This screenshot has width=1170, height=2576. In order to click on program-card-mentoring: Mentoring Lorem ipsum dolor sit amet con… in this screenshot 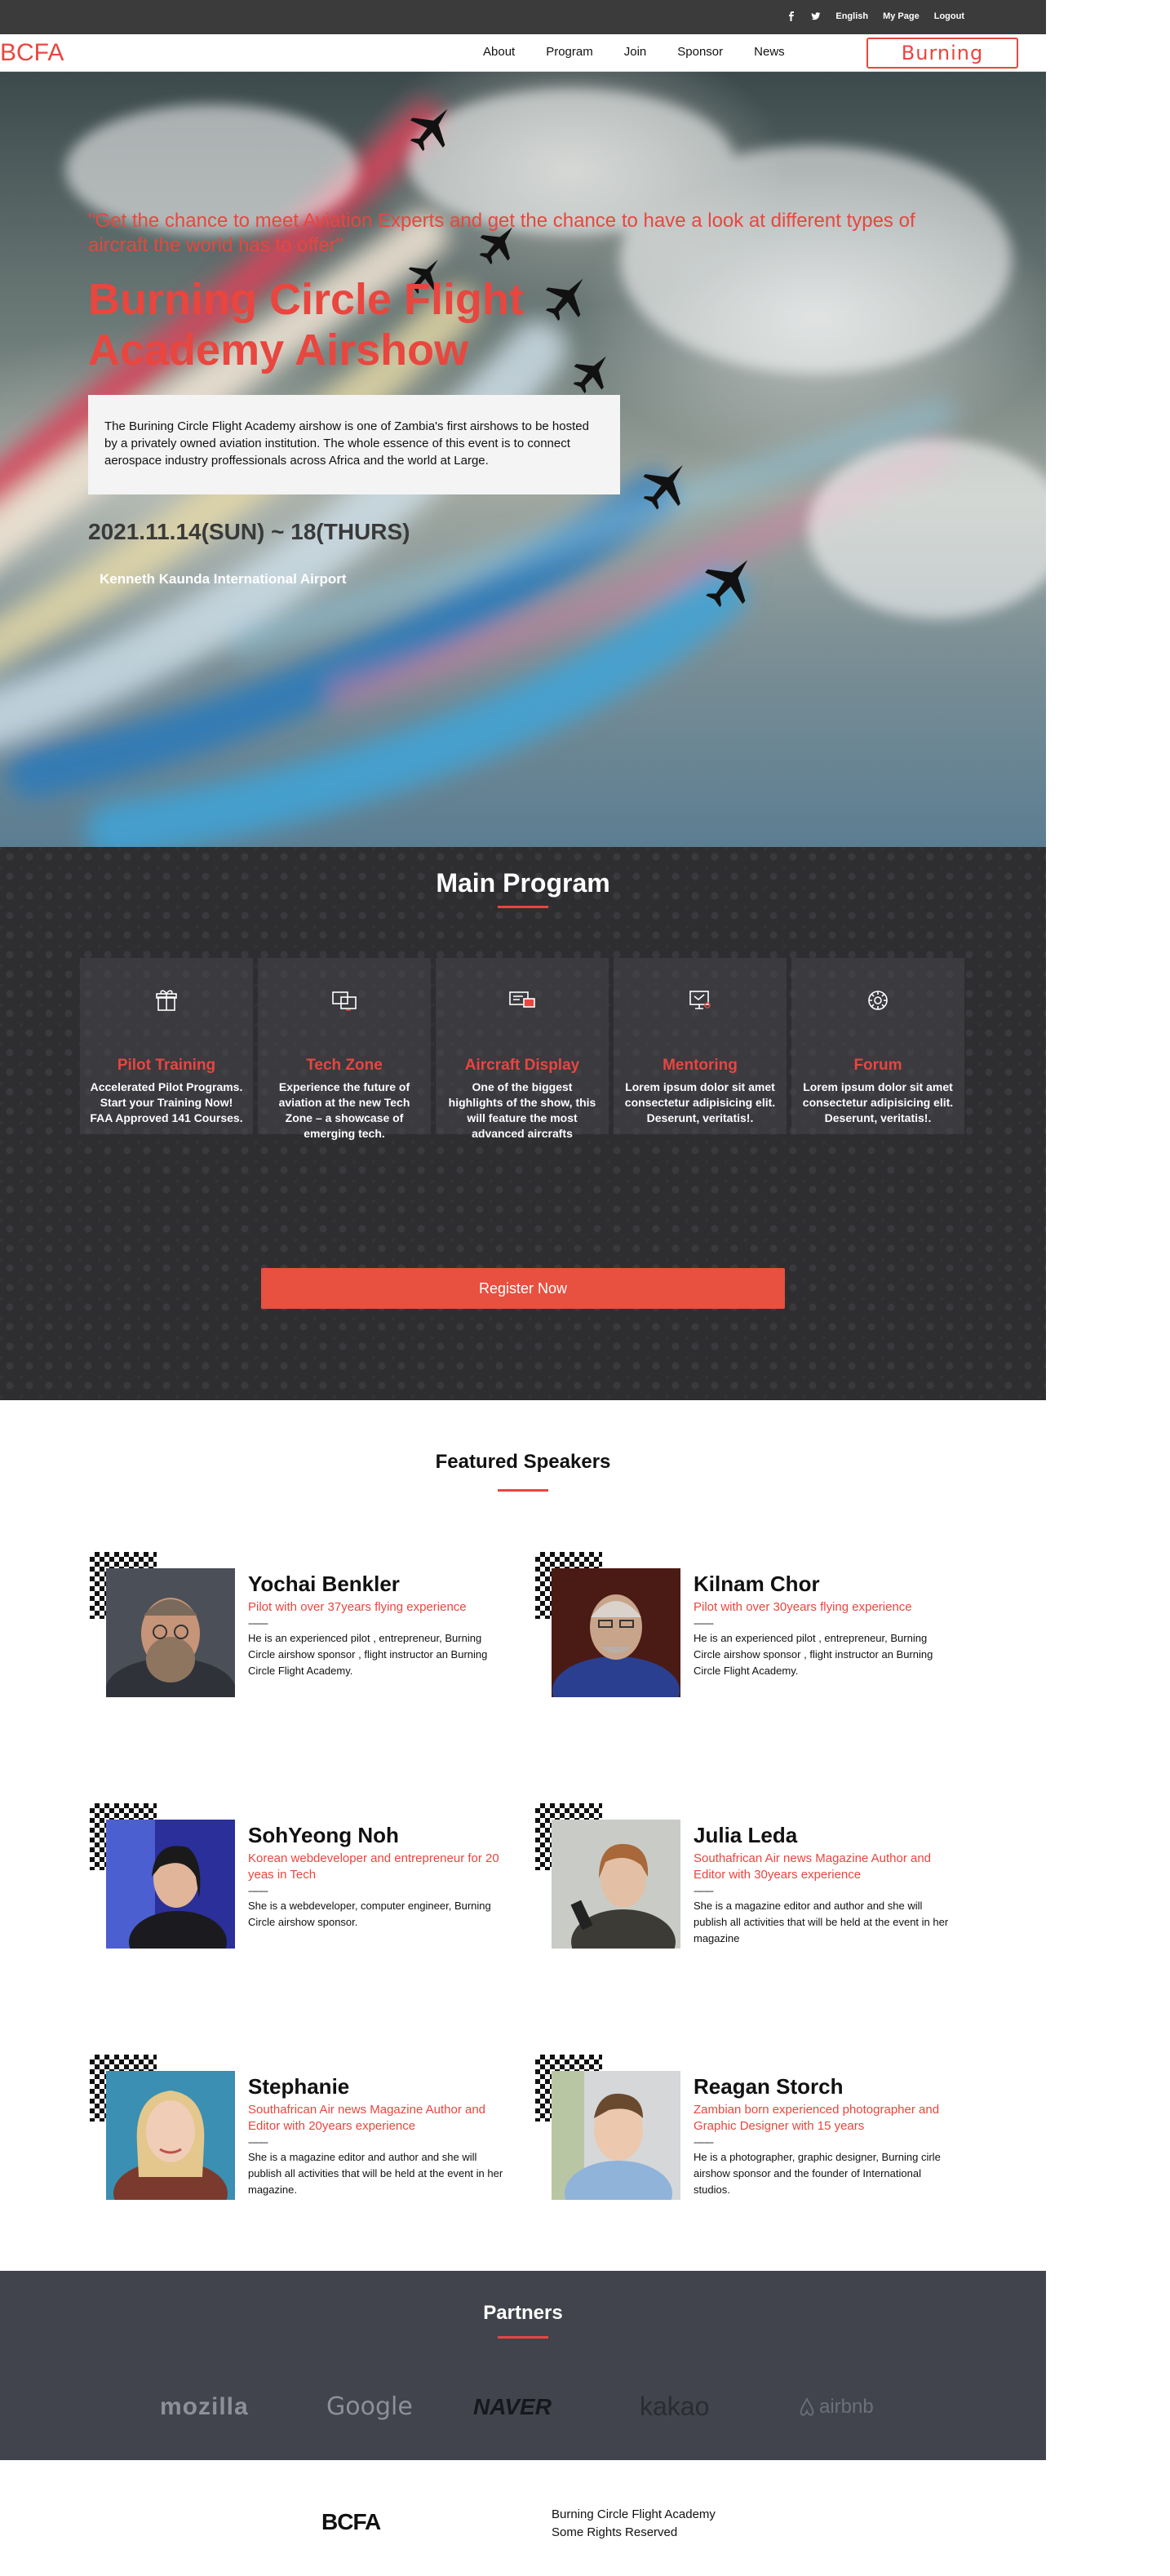, I will do `click(700, 1046)`.